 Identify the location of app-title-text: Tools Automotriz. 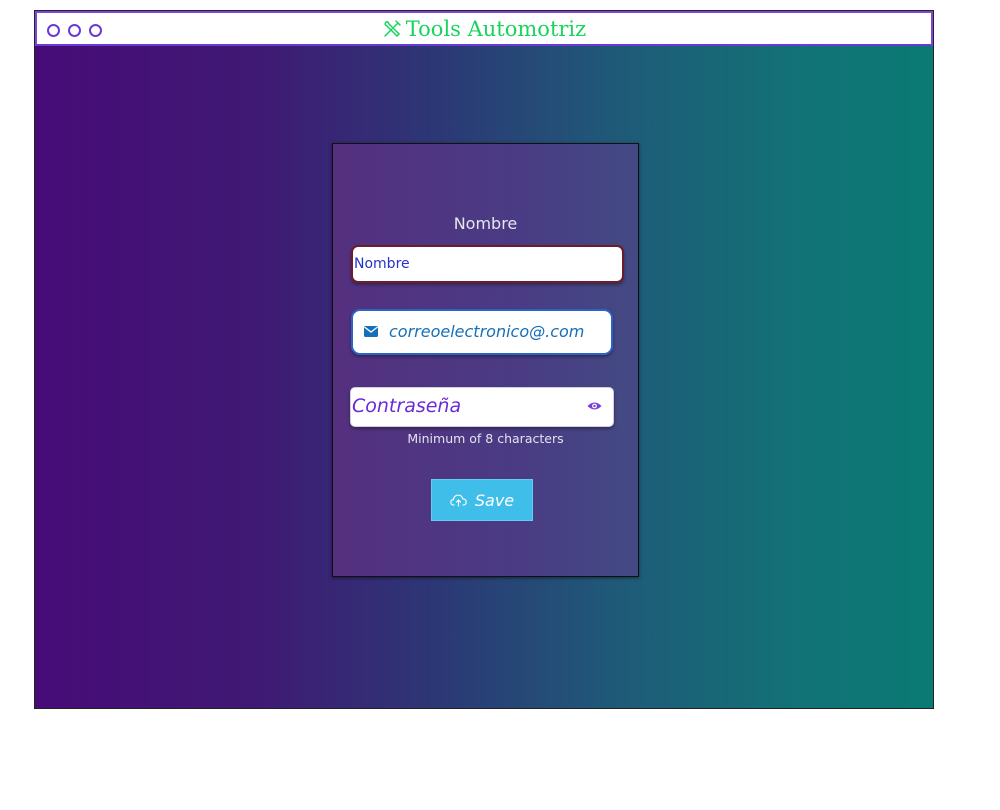
(496, 29).